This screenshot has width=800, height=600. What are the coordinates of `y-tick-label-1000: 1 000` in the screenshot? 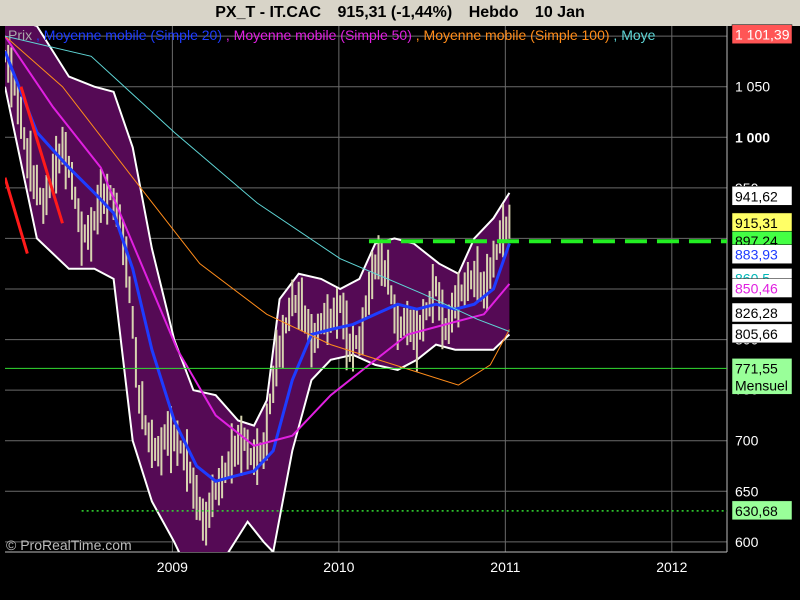 It's located at (752, 137).